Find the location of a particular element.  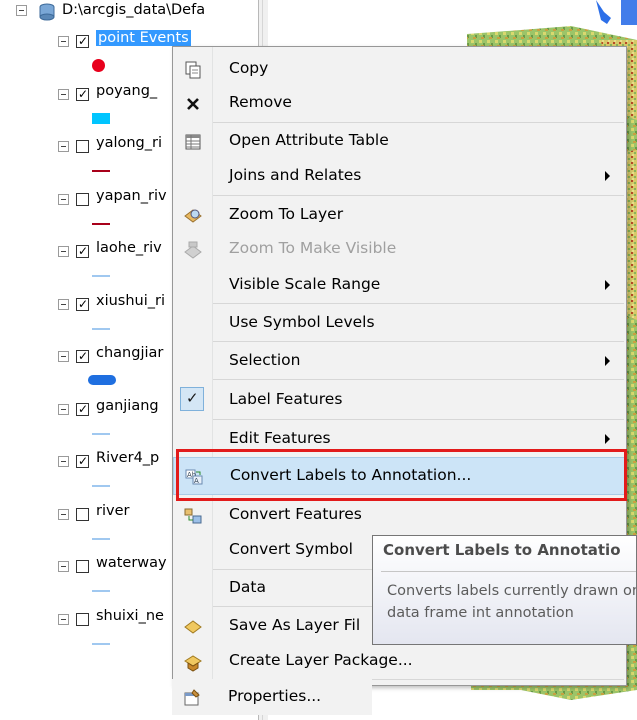

layer-name: River4_p is located at coordinates (127, 458).